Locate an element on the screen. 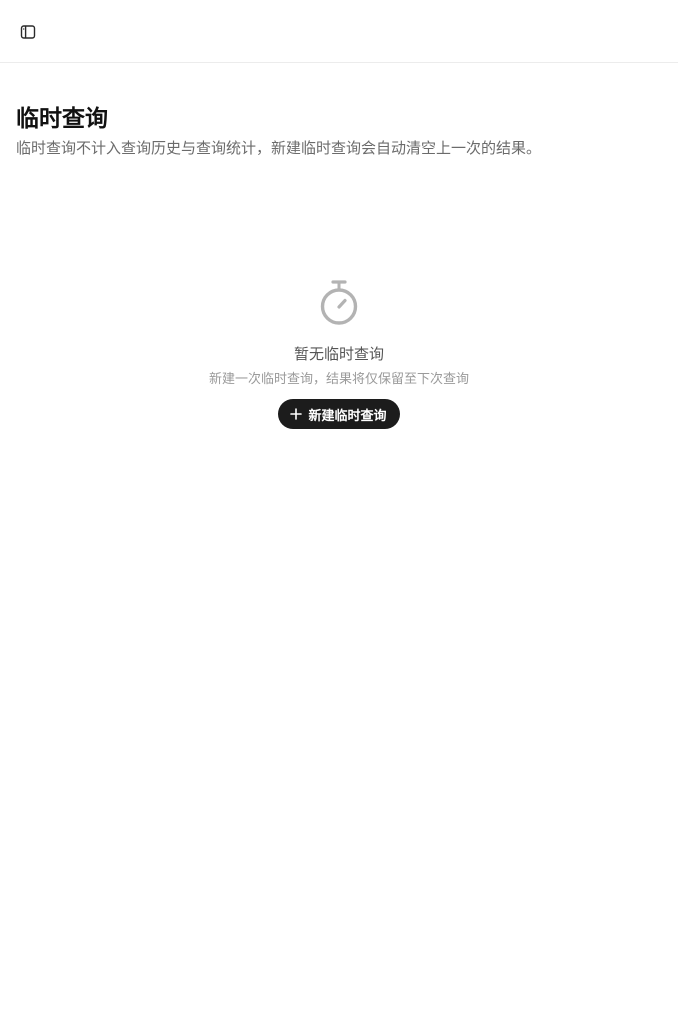  sidebar-toggle-button is located at coordinates (28, 32).